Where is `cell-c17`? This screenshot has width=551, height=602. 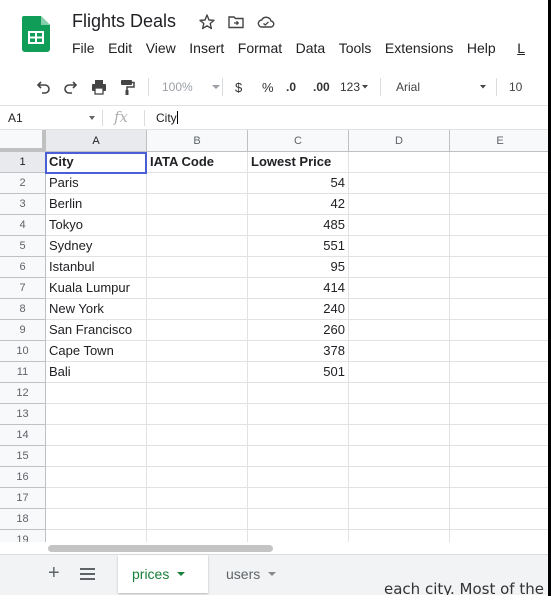
cell-c17 is located at coordinates (298, 498).